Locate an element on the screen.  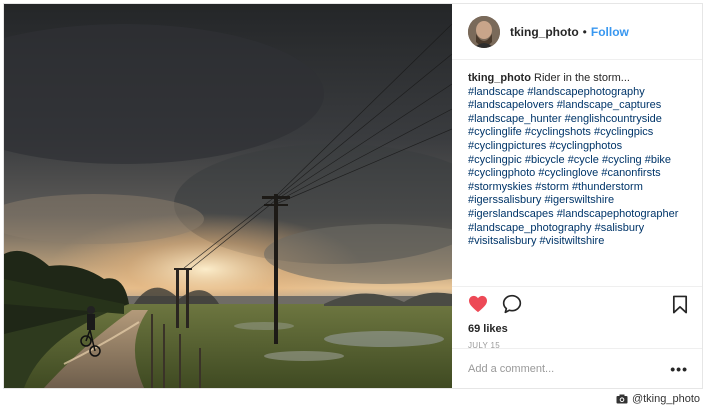
hashtag: #canonfirsts is located at coordinates (630, 173).